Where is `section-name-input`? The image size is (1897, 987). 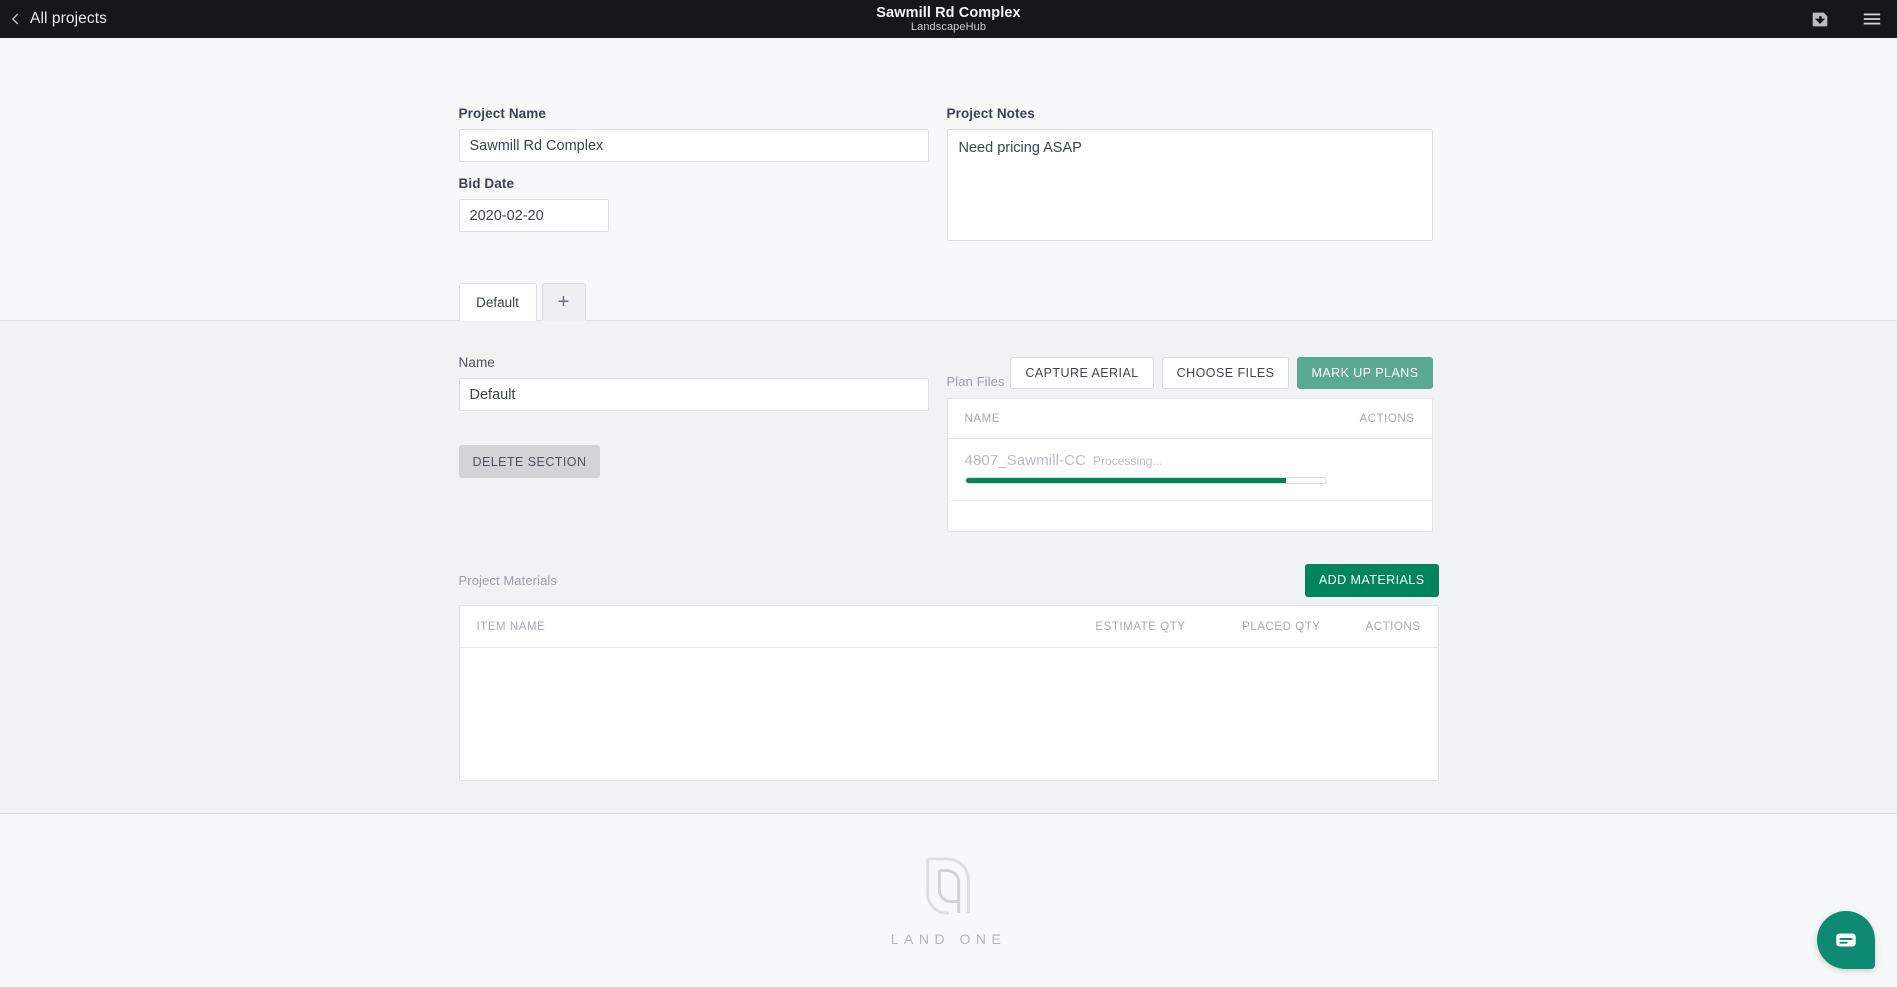 section-name-input is located at coordinates (693, 394).